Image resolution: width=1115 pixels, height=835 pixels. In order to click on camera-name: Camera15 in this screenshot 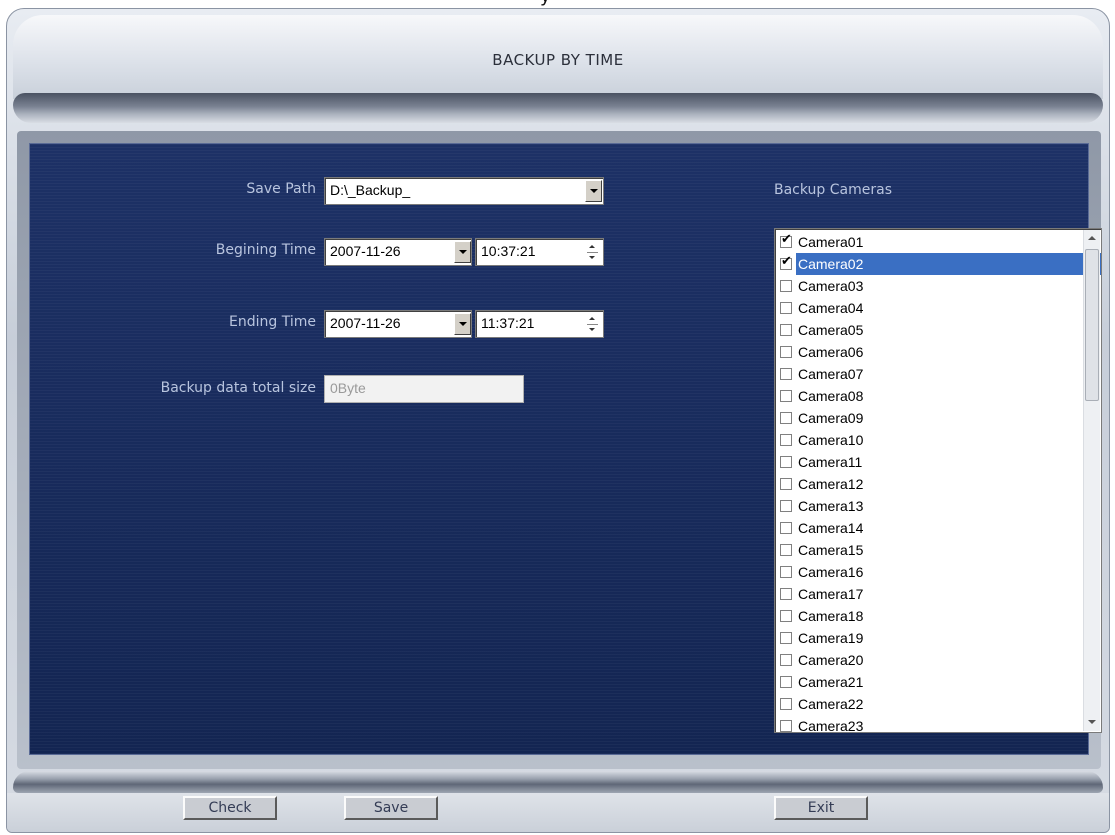, I will do `click(831, 550)`.